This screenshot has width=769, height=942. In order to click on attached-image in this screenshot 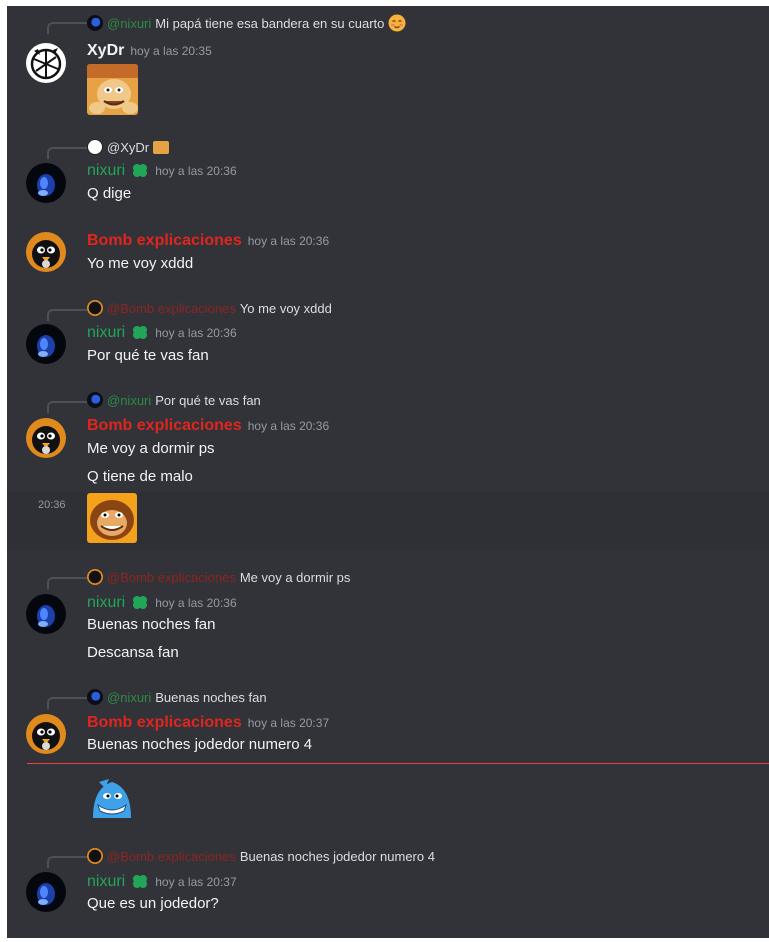, I will do `click(112, 89)`.